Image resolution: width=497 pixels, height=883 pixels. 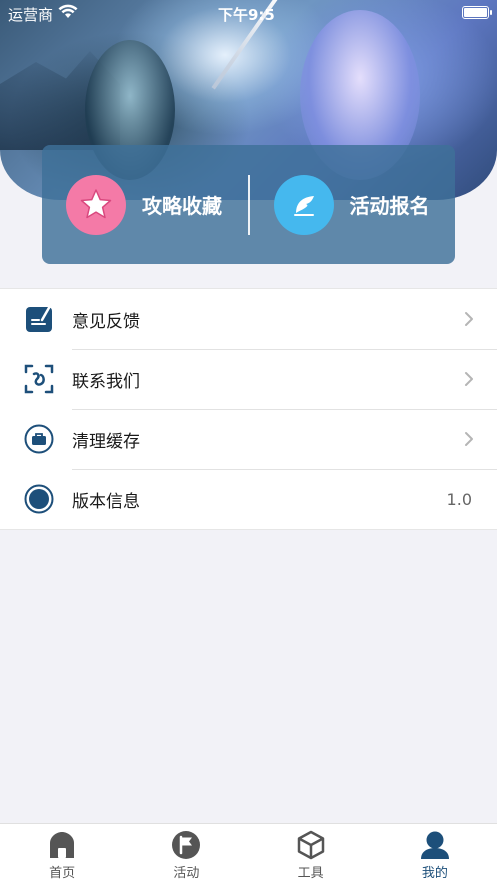 I want to click on feedback-edit-icon, so click(x=39, y=319).